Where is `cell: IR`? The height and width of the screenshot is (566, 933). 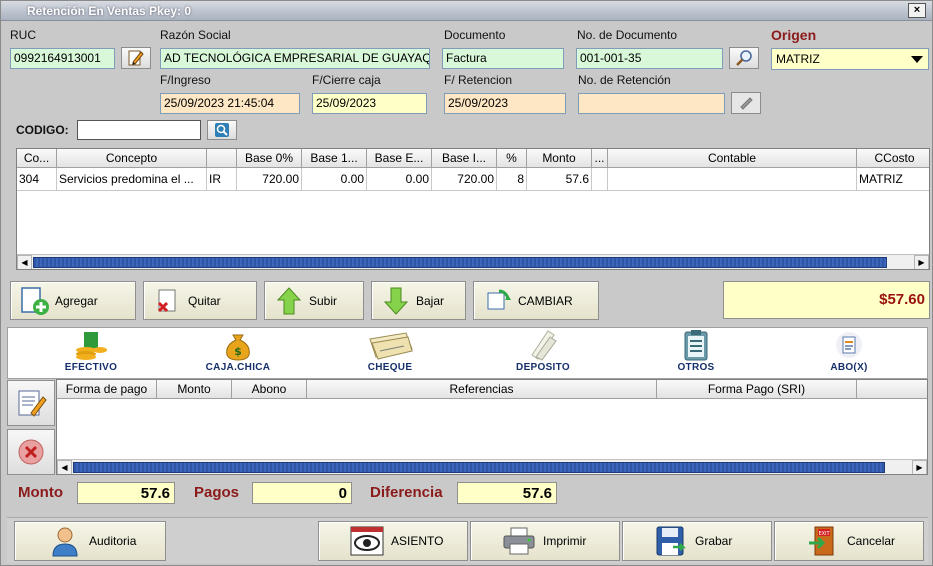
cell: IR is located at coordinates (222, 179).